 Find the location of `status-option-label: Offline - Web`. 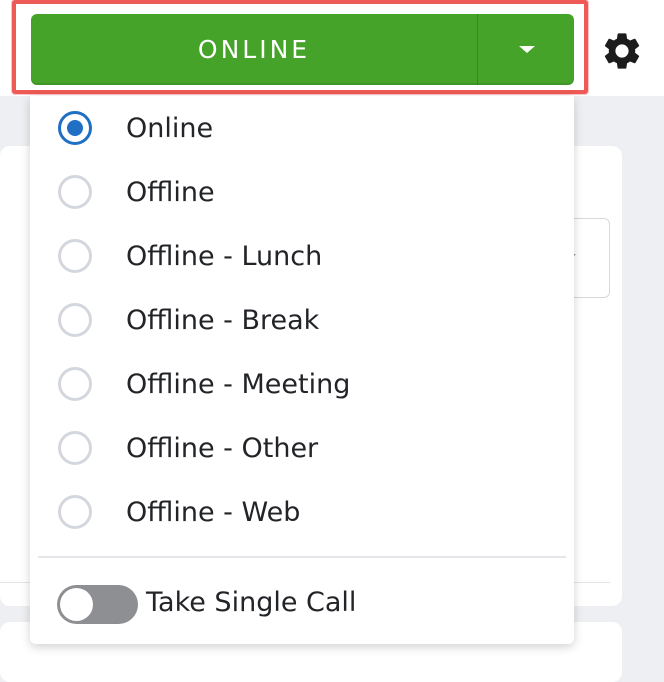

status-option-label: Offline - Web is located at coordinates (213, 512).